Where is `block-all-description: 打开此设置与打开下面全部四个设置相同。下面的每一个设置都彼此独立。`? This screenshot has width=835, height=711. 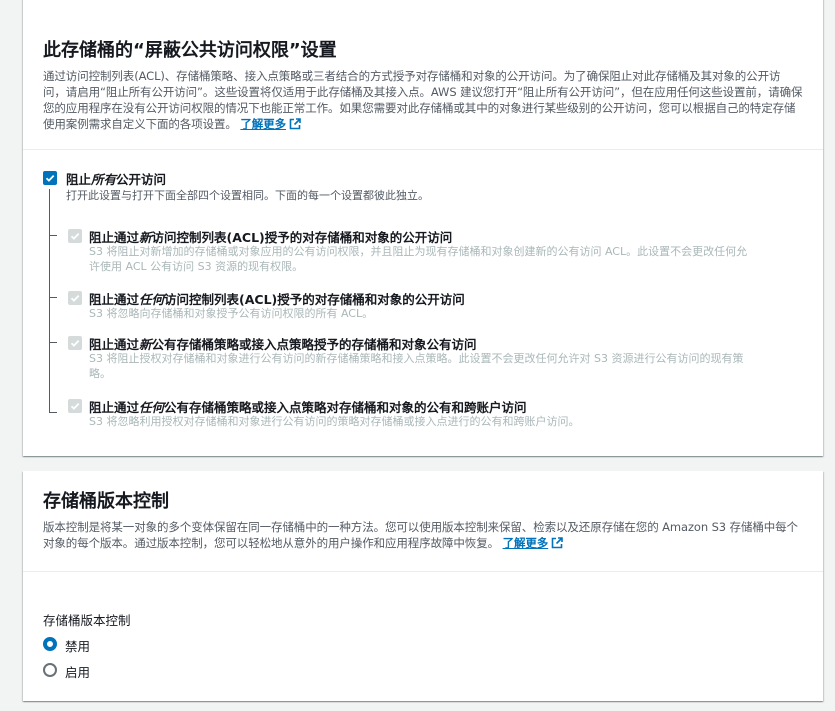
block-all-description: 打开此设置与打开下面全部四个设置相同。下面的每一个设置都彼此独立。 is located at coordinates (247, 195).